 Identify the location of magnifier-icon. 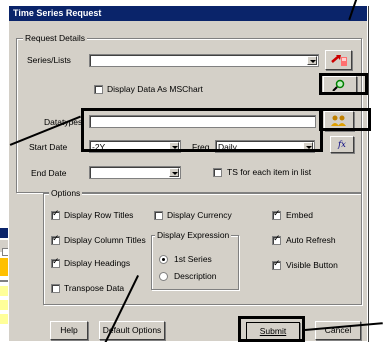
(338, 85).